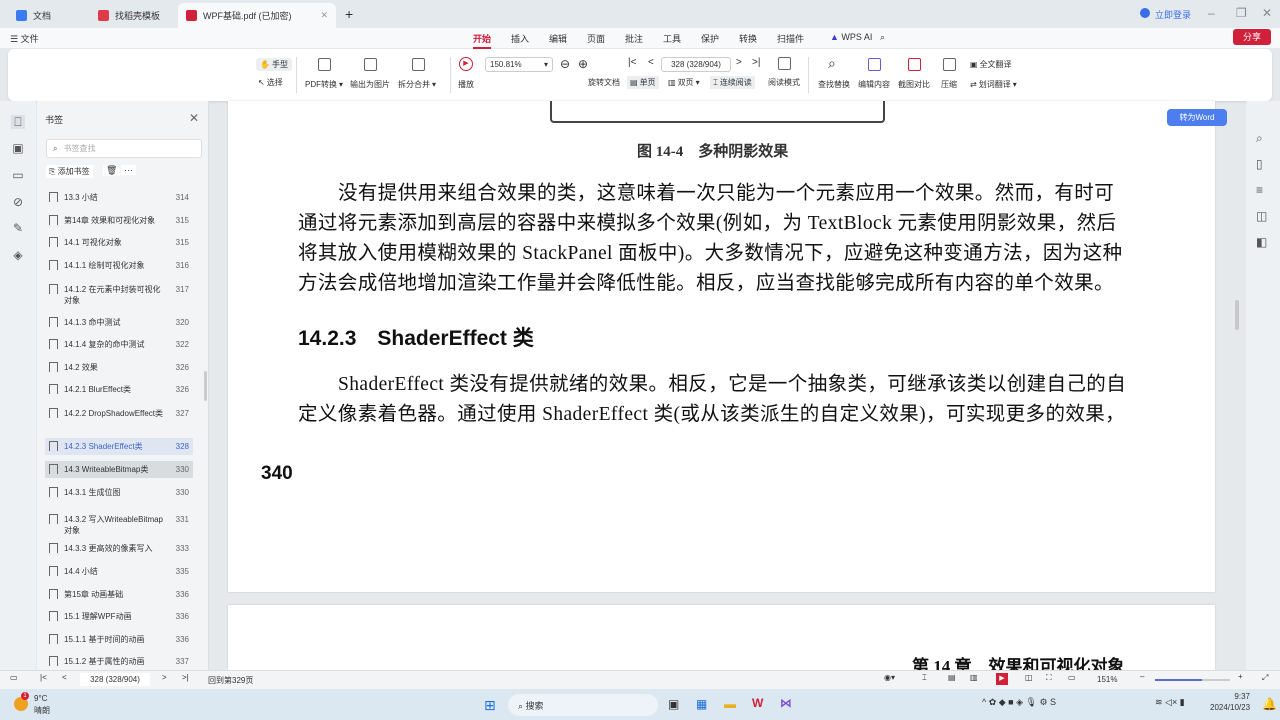 This screenshot has height=720, width=1280. What do you see at coordinates (14, 677) in the screenshot?
I see `sidebar-toggle-icon: ▭` at bounding box center [14, 677].